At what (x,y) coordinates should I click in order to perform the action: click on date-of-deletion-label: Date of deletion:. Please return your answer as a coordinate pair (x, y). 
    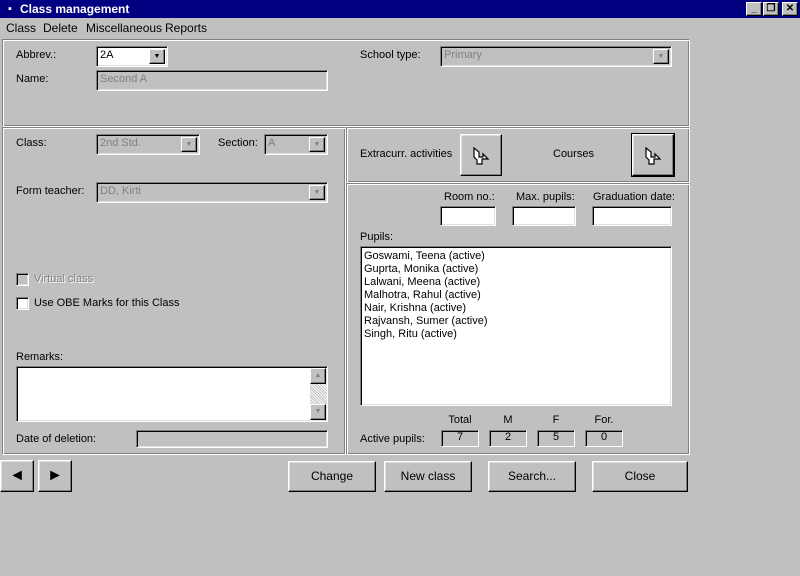
    Looking at the image, I should click on (56, 439).